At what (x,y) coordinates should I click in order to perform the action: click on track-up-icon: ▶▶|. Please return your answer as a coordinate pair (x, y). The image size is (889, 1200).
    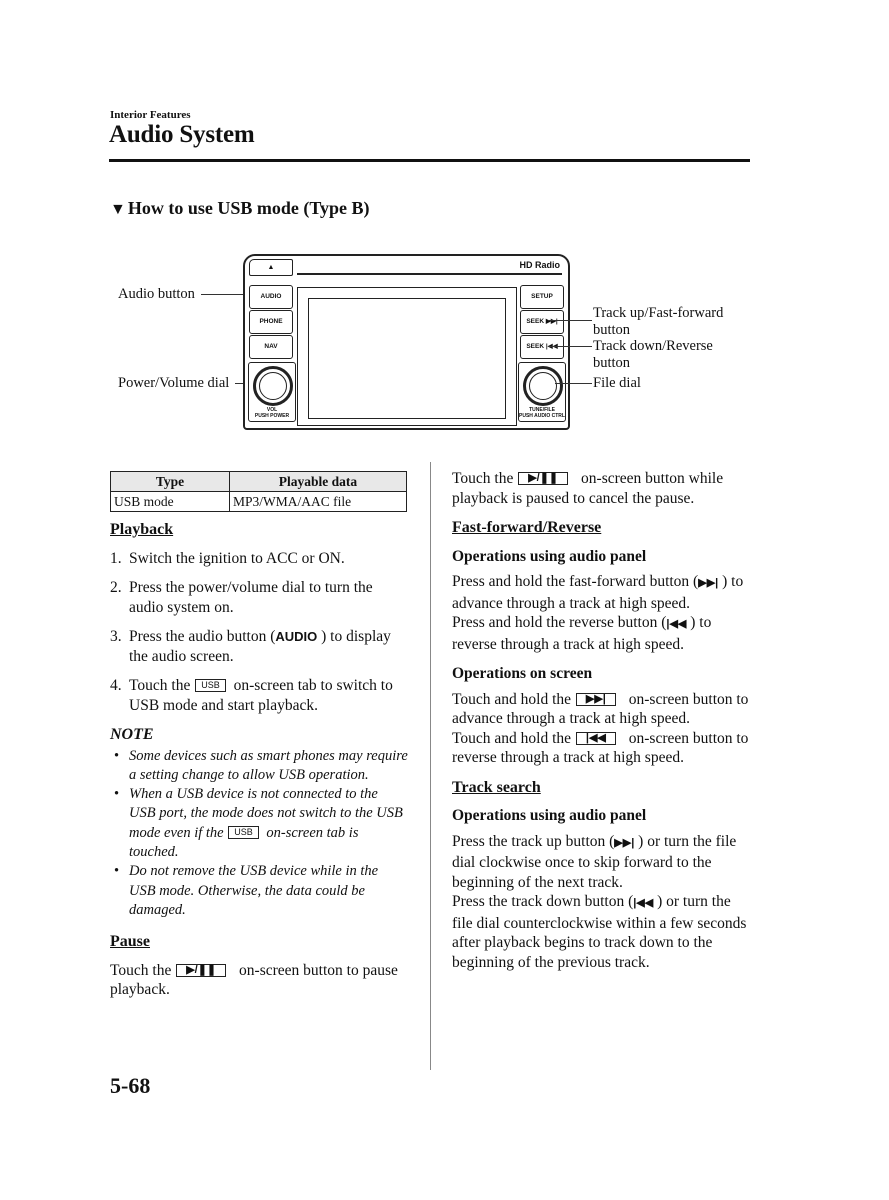
    Looking at the image, I should click on (624, 842).